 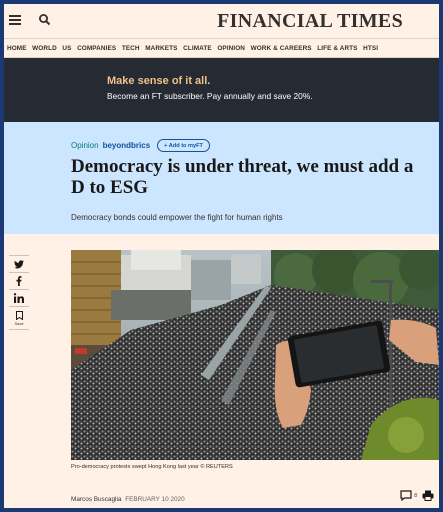 I want to click on section-link: Opinion, so click(x=85, y=145).